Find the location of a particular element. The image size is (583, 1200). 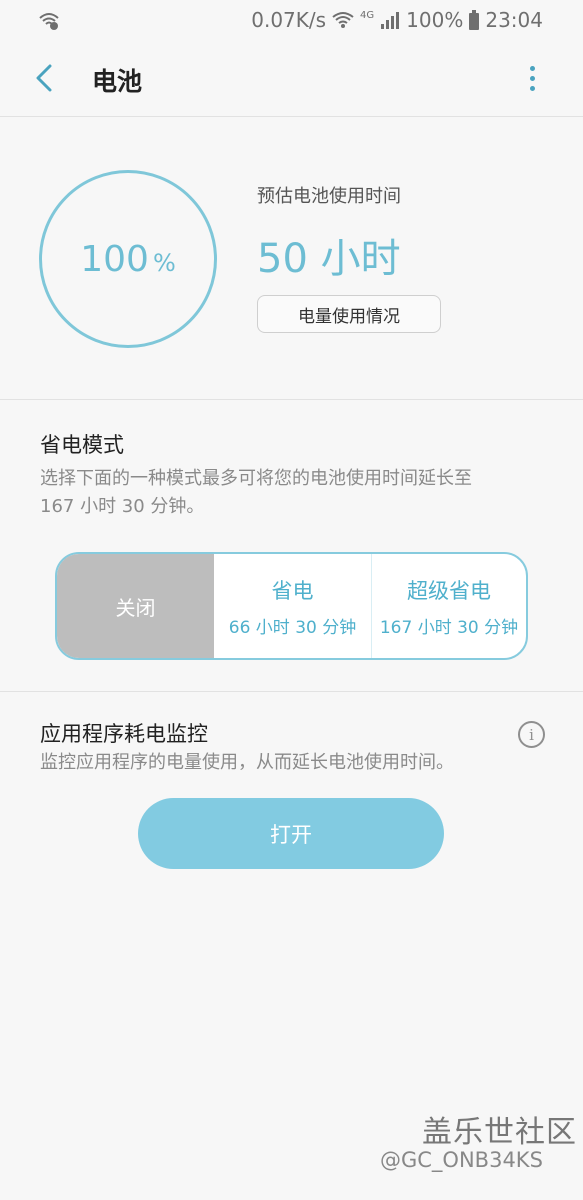

estimate-label: 预估电池使用时间 is located at coordinates (329, 196).